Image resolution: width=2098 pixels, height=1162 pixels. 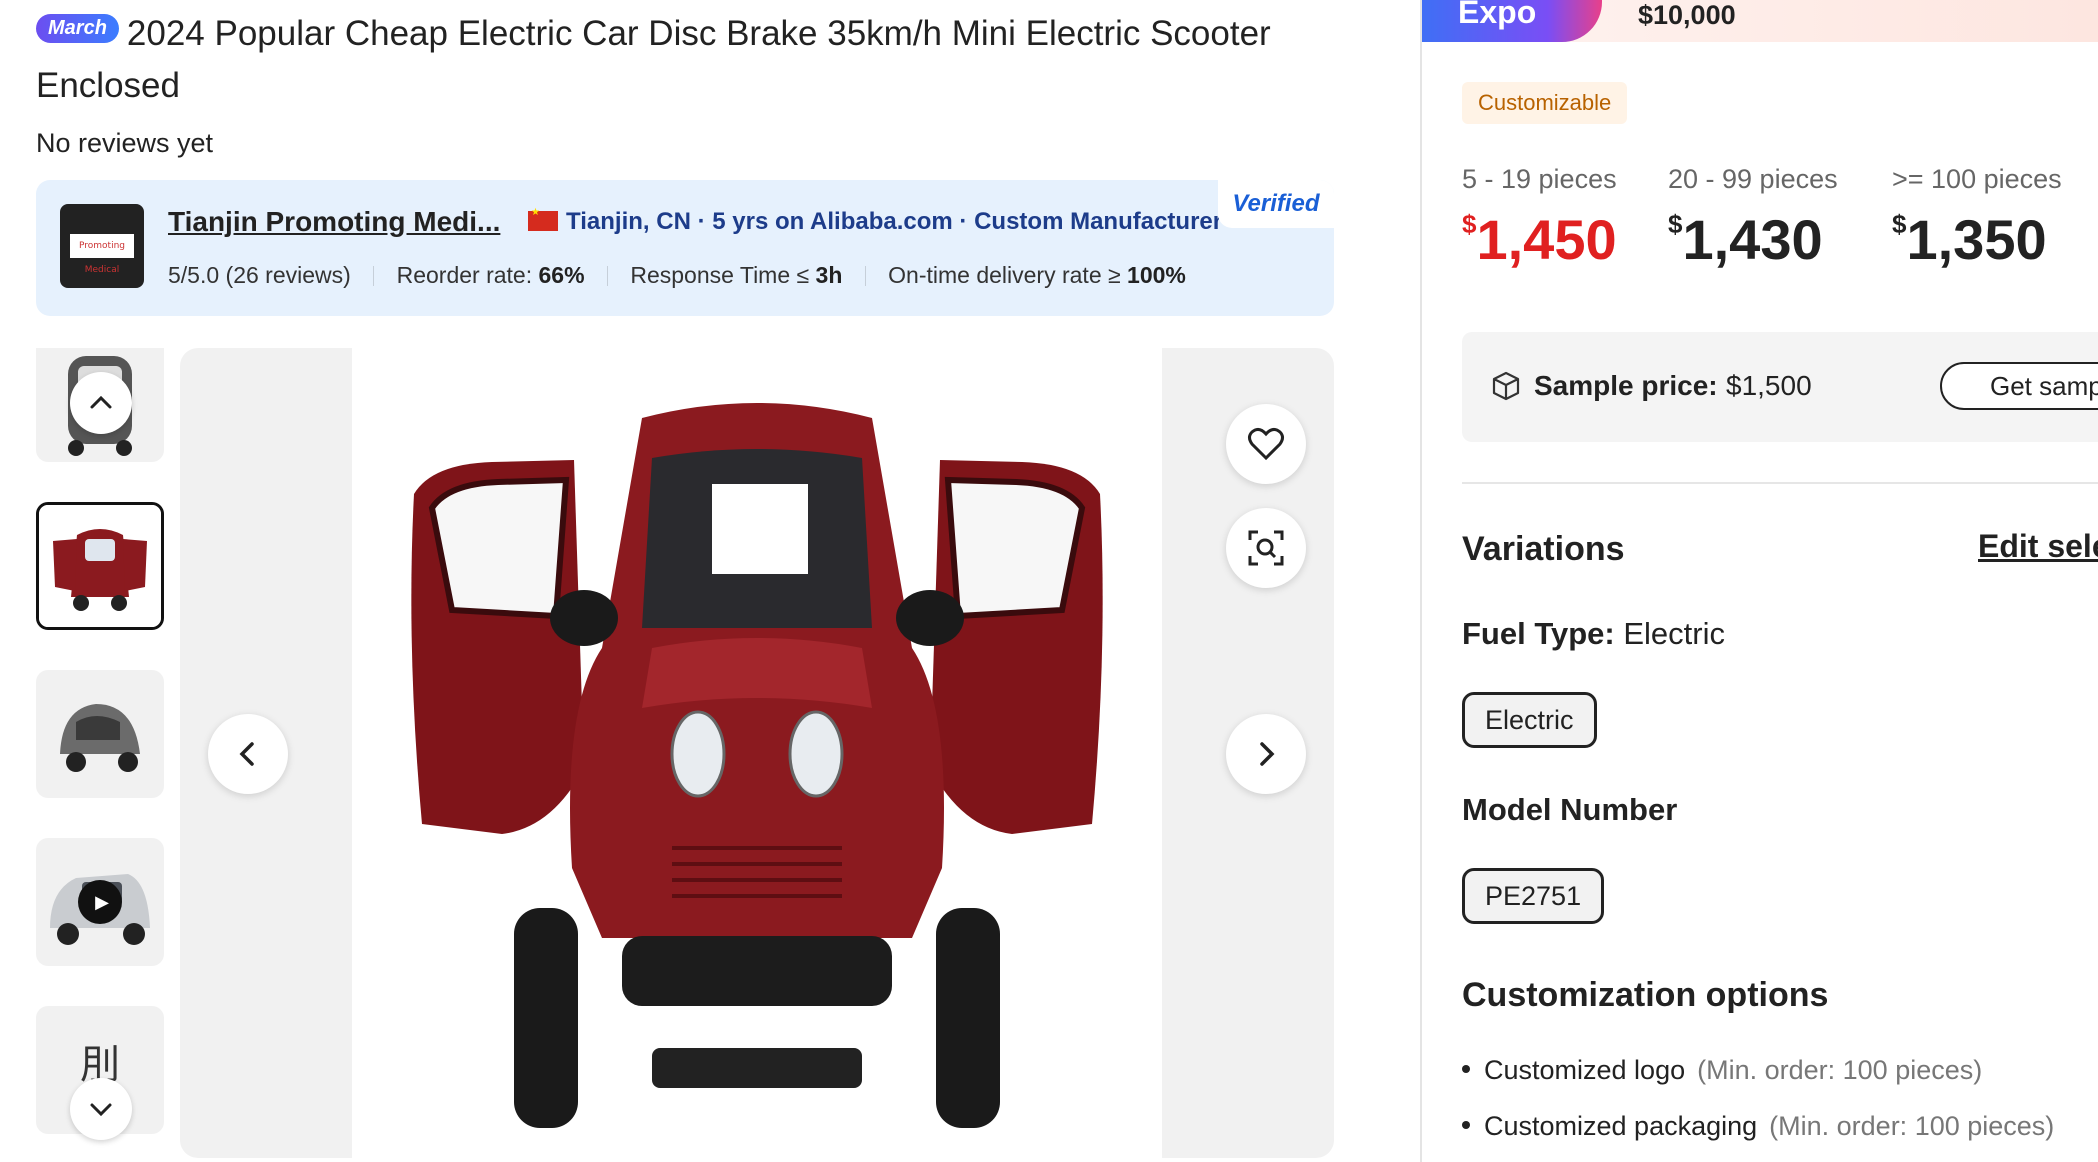 I want to click on sample-price-box: Sample price: $1,500 Get samples, so click(x=1780, y=387).